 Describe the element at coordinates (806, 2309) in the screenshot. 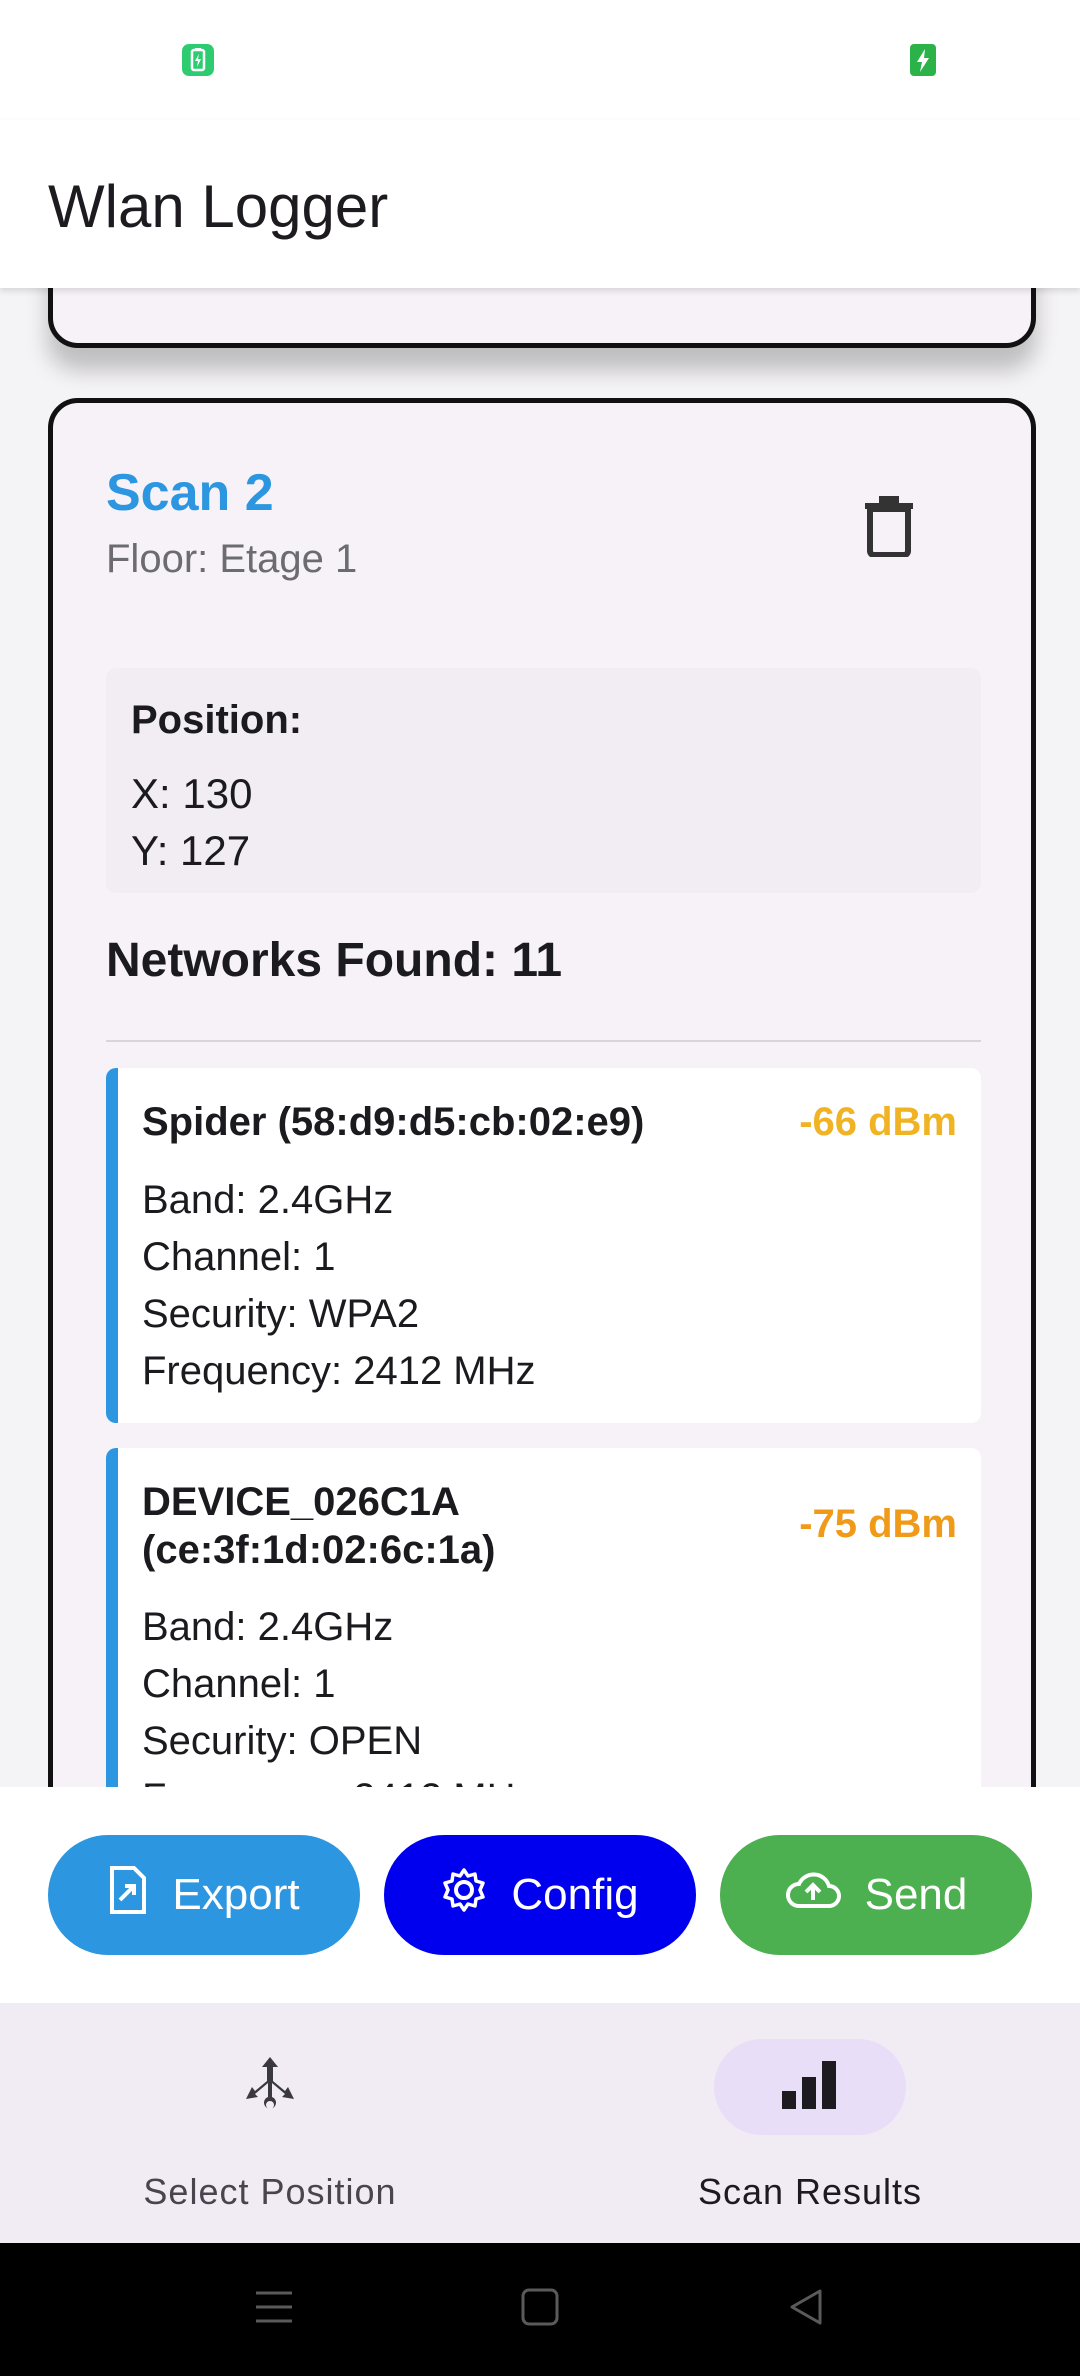

I see `back-icon` at that location.